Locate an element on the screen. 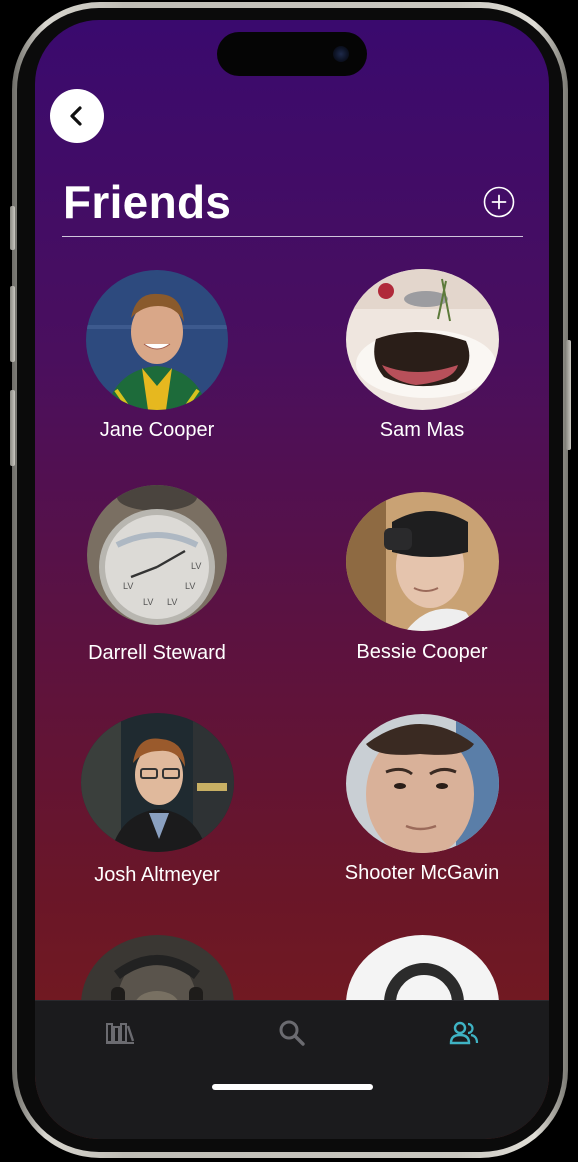  back-button is located at coordinates (77, 116).